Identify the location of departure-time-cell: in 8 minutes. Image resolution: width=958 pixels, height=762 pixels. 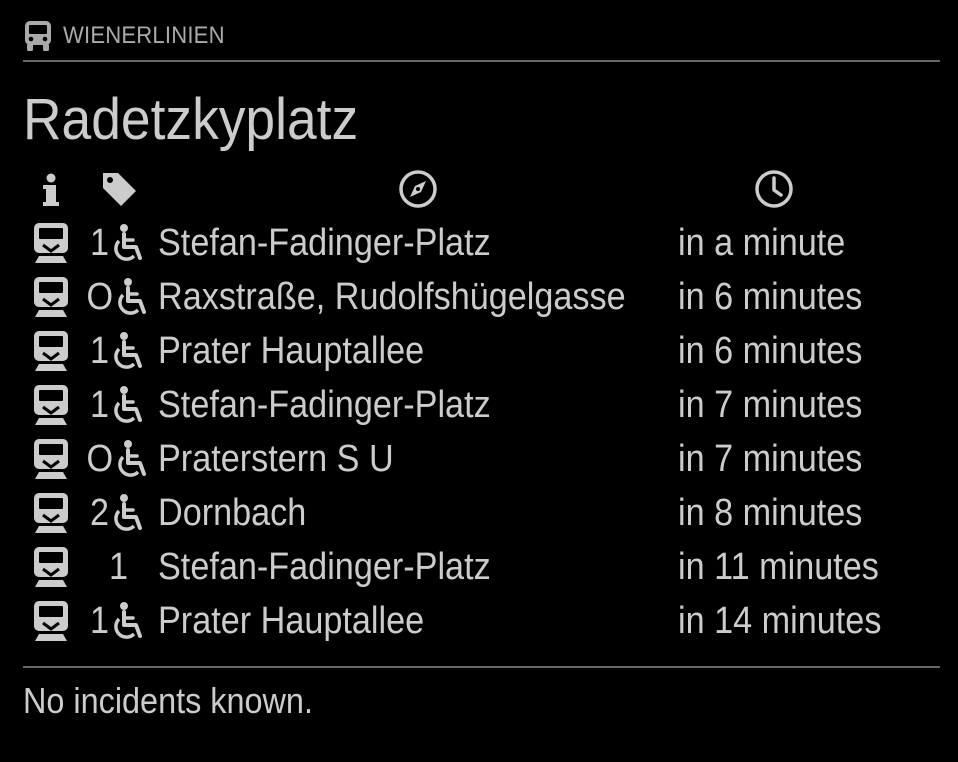
(809, 513).